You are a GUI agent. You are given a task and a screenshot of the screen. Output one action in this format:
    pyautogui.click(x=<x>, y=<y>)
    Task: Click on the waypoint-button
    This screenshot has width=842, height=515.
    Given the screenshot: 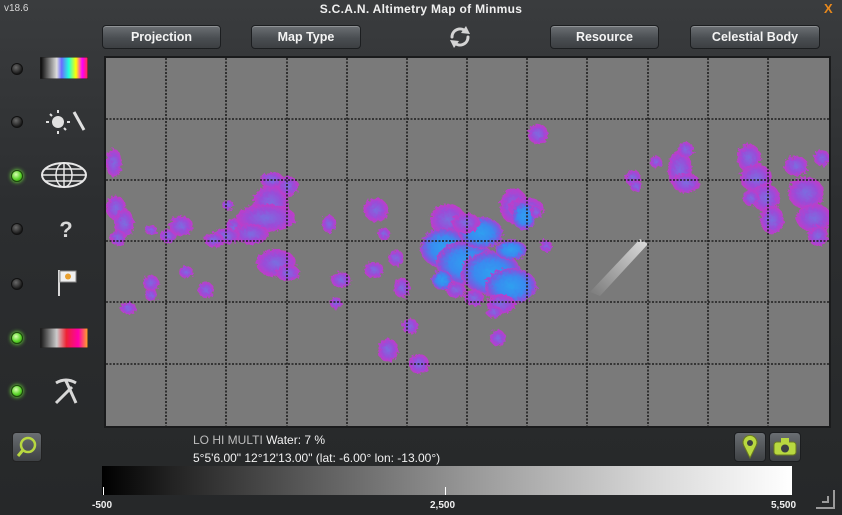 What is the action you would take?
    pyautogui.click(x=750, y=447)
    